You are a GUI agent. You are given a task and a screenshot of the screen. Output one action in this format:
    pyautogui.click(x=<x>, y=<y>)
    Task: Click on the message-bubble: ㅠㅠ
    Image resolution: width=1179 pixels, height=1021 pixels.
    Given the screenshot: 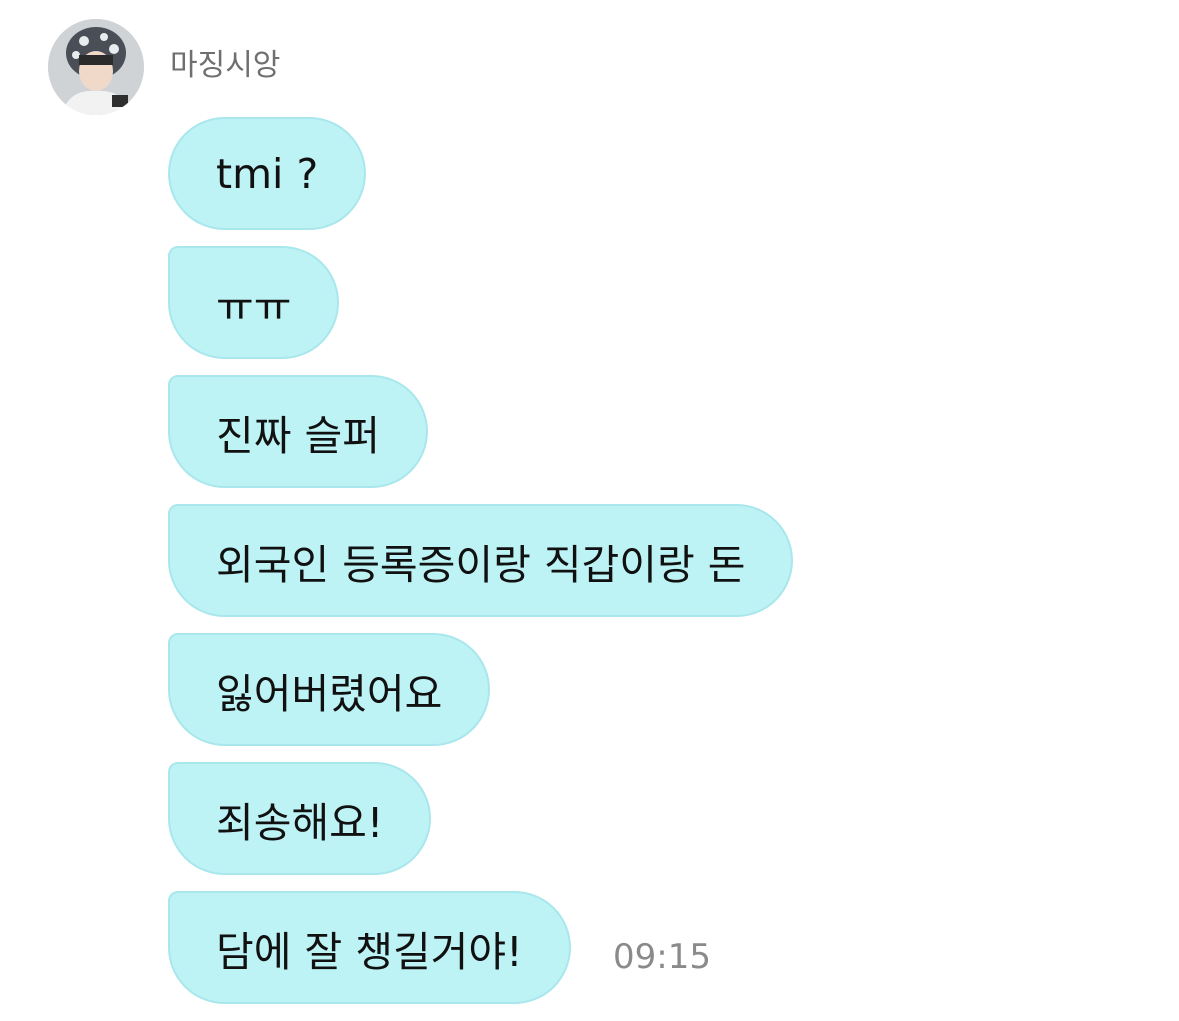 What is the action you would take?
    pyautogui.click(x=254, y=302)
    